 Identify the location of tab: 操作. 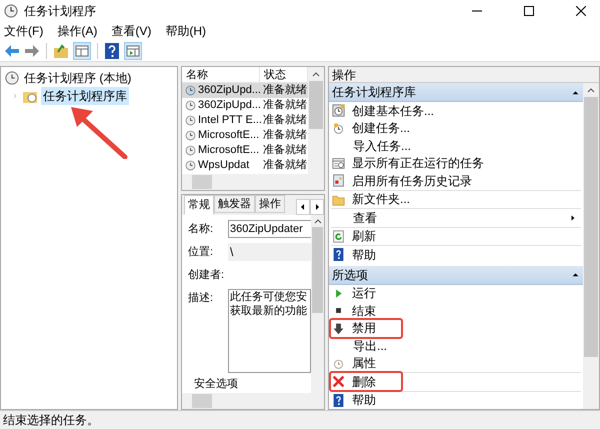
(270, 204).